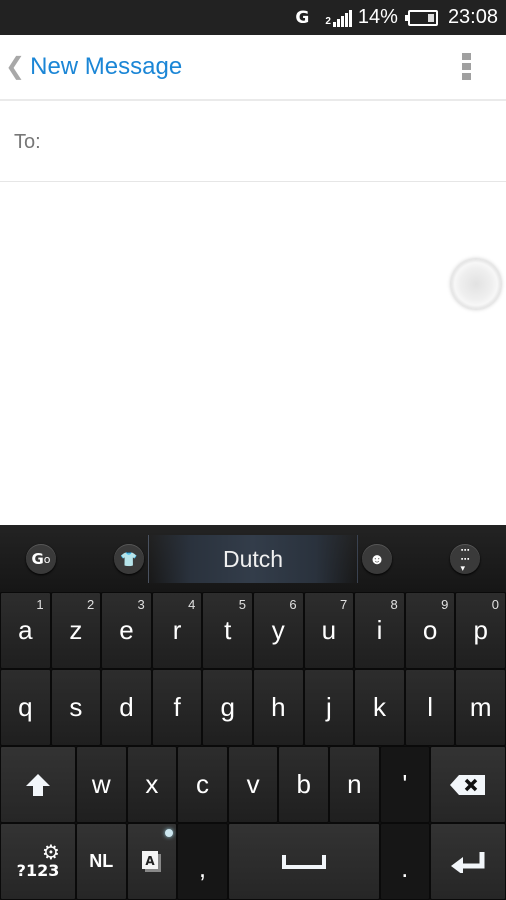 Image resolution: width=506 pixels, height=900 pixels. I want to click on key-label: e, so click(126, 630).